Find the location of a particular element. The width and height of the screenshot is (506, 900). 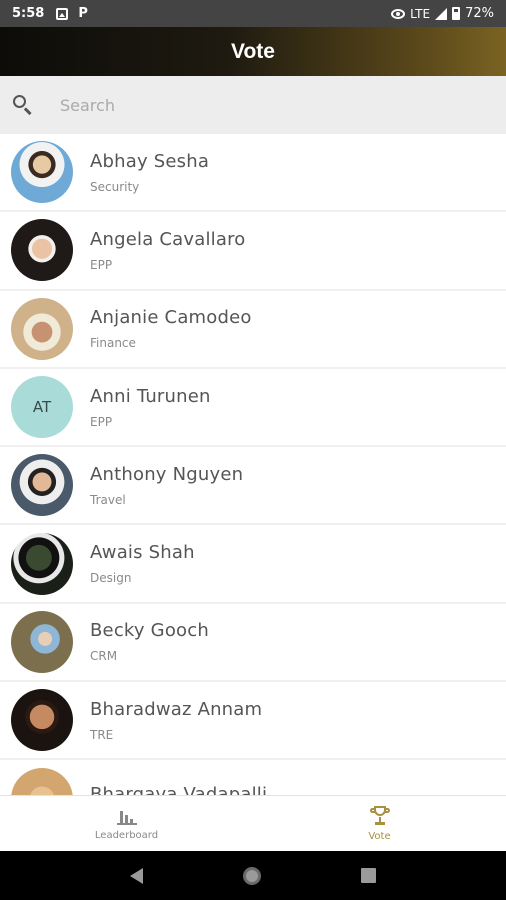

person-department: Design is located at coordinates (111, 578).